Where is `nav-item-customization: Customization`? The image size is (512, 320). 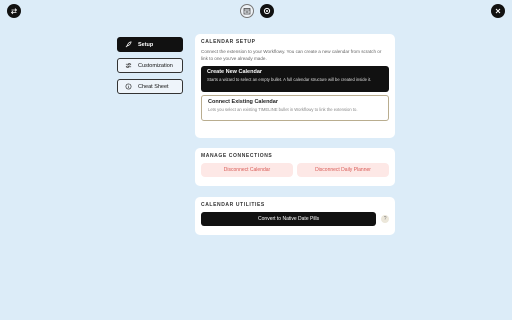 nav-item-customization: Customization is located at coordinates (150, 65).